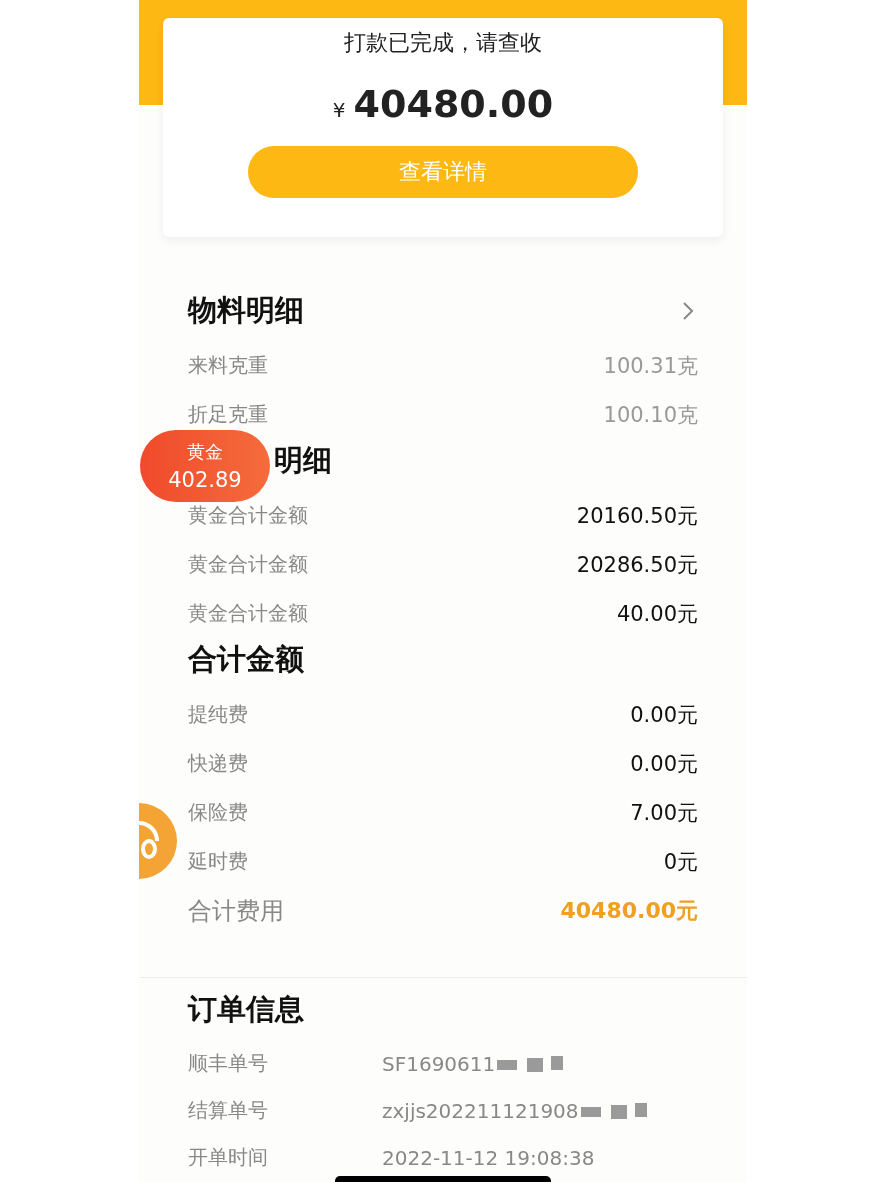 This screenshot has width=886, height=1182. I want to click on row-value: 7.00元, so click(664, 813).